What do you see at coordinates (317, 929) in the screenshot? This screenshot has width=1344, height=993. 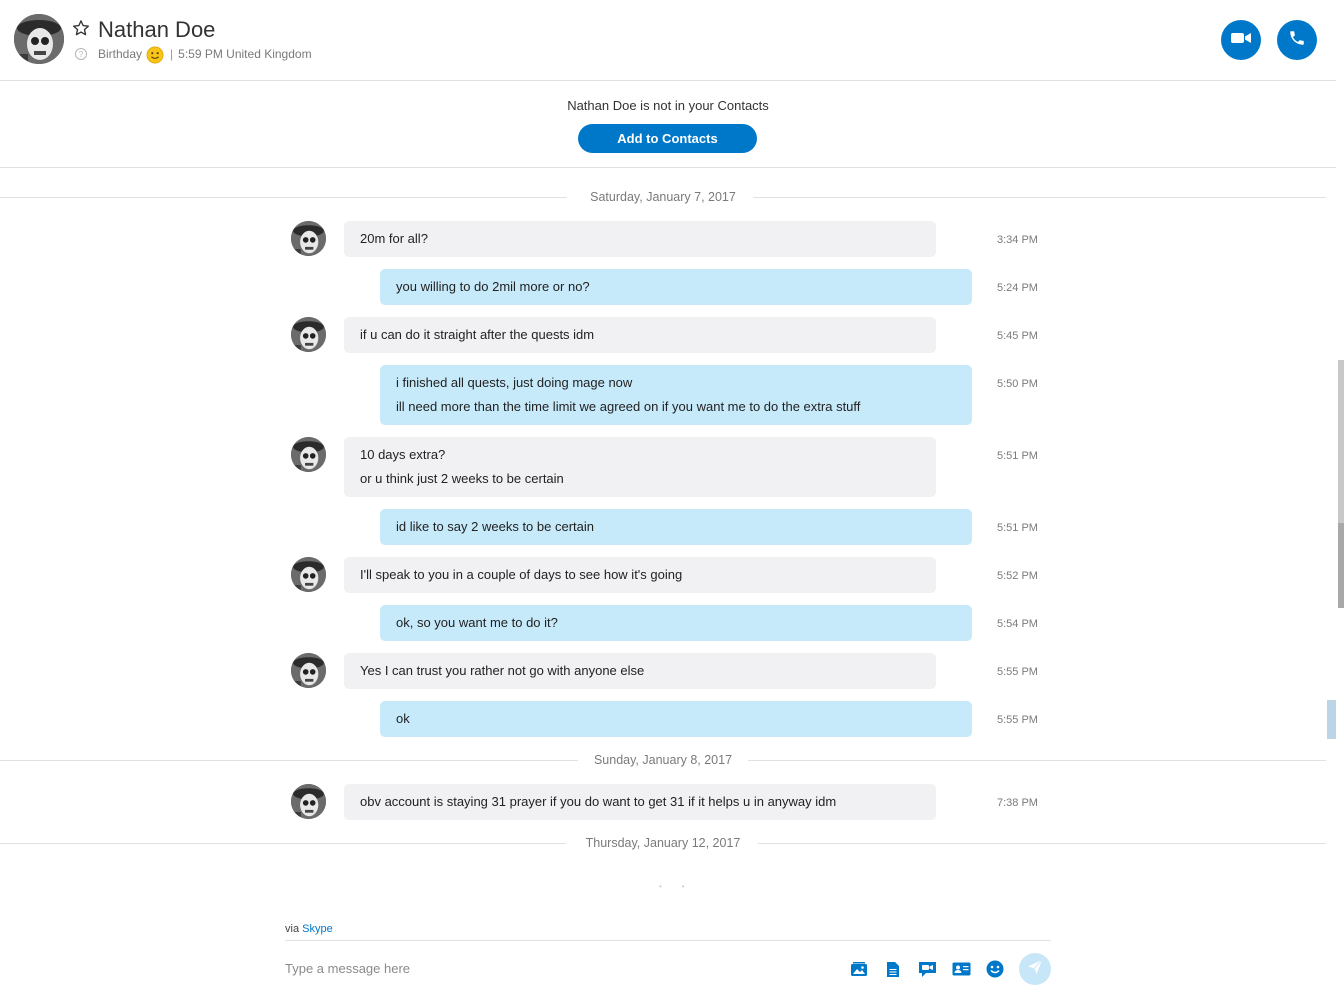 I see `skype-link: Skype` at bounding box center [317, 929].